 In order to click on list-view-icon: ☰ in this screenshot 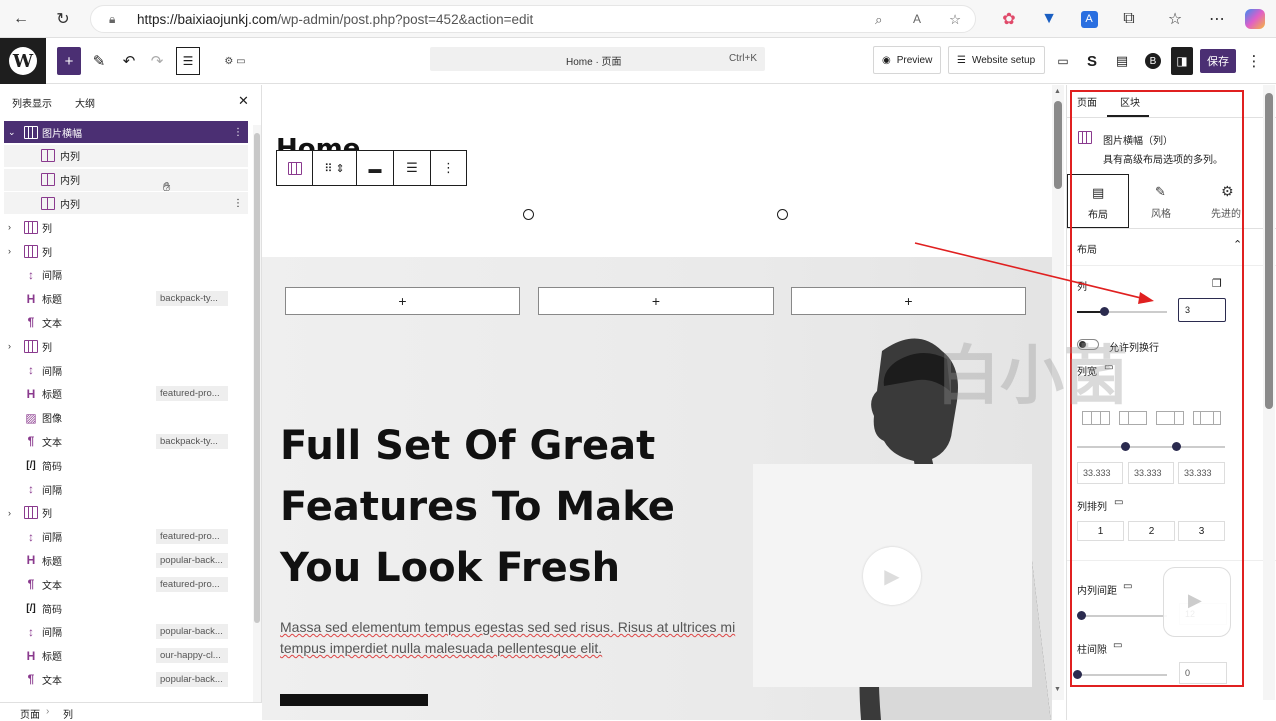, I will do `click(188, 61)`.